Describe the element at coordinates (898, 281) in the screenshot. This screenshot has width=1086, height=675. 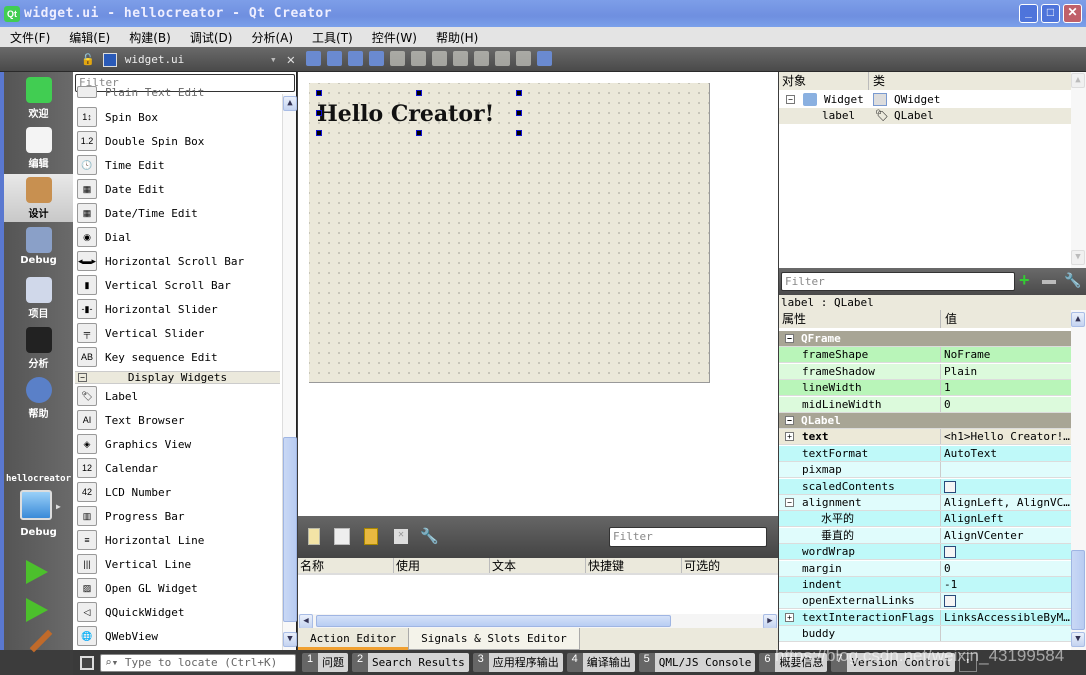
I see `property-filter-input: Filter` at that location.